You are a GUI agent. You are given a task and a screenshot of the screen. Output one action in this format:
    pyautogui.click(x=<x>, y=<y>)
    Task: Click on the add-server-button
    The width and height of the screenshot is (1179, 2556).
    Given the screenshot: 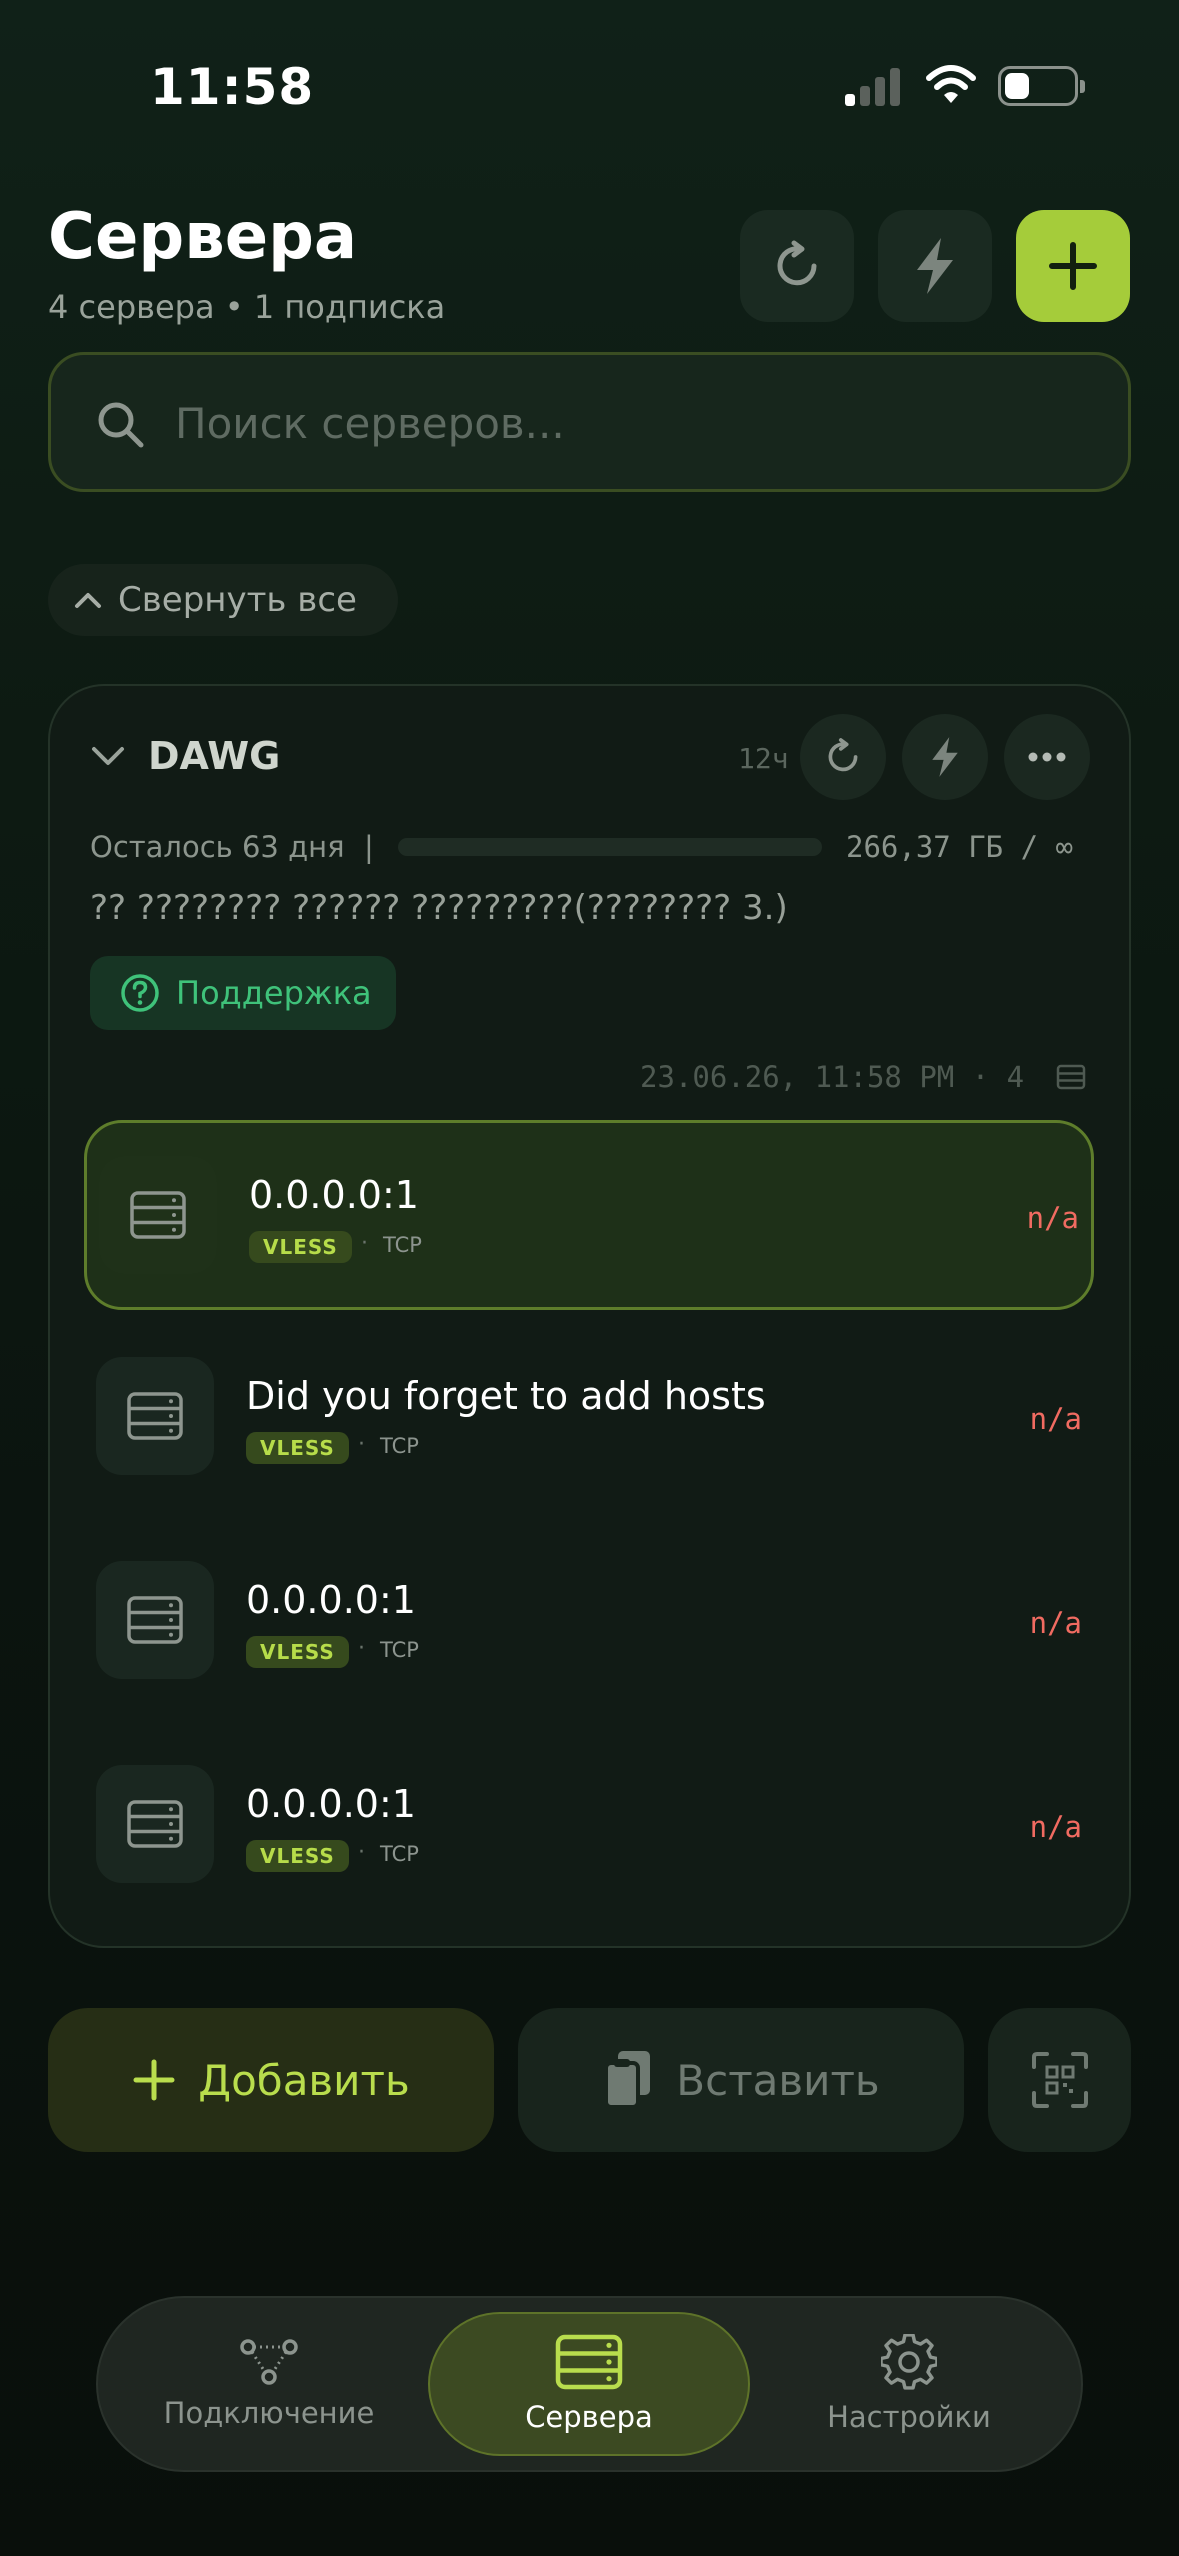 What is the action you would take?
    pyautogui.click(x=1073, y=266)
    